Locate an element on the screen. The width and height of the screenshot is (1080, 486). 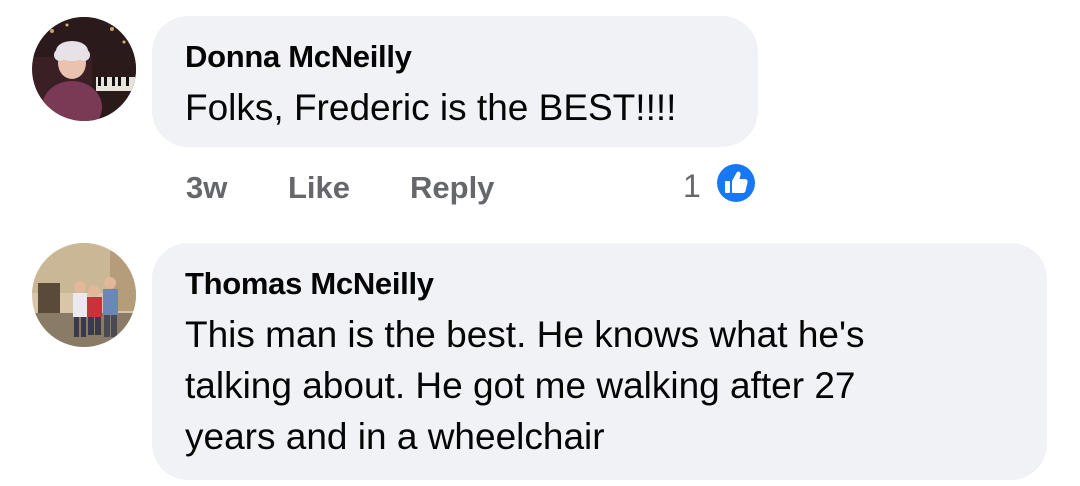
like-button: Like is located at coordinates (319, 188).